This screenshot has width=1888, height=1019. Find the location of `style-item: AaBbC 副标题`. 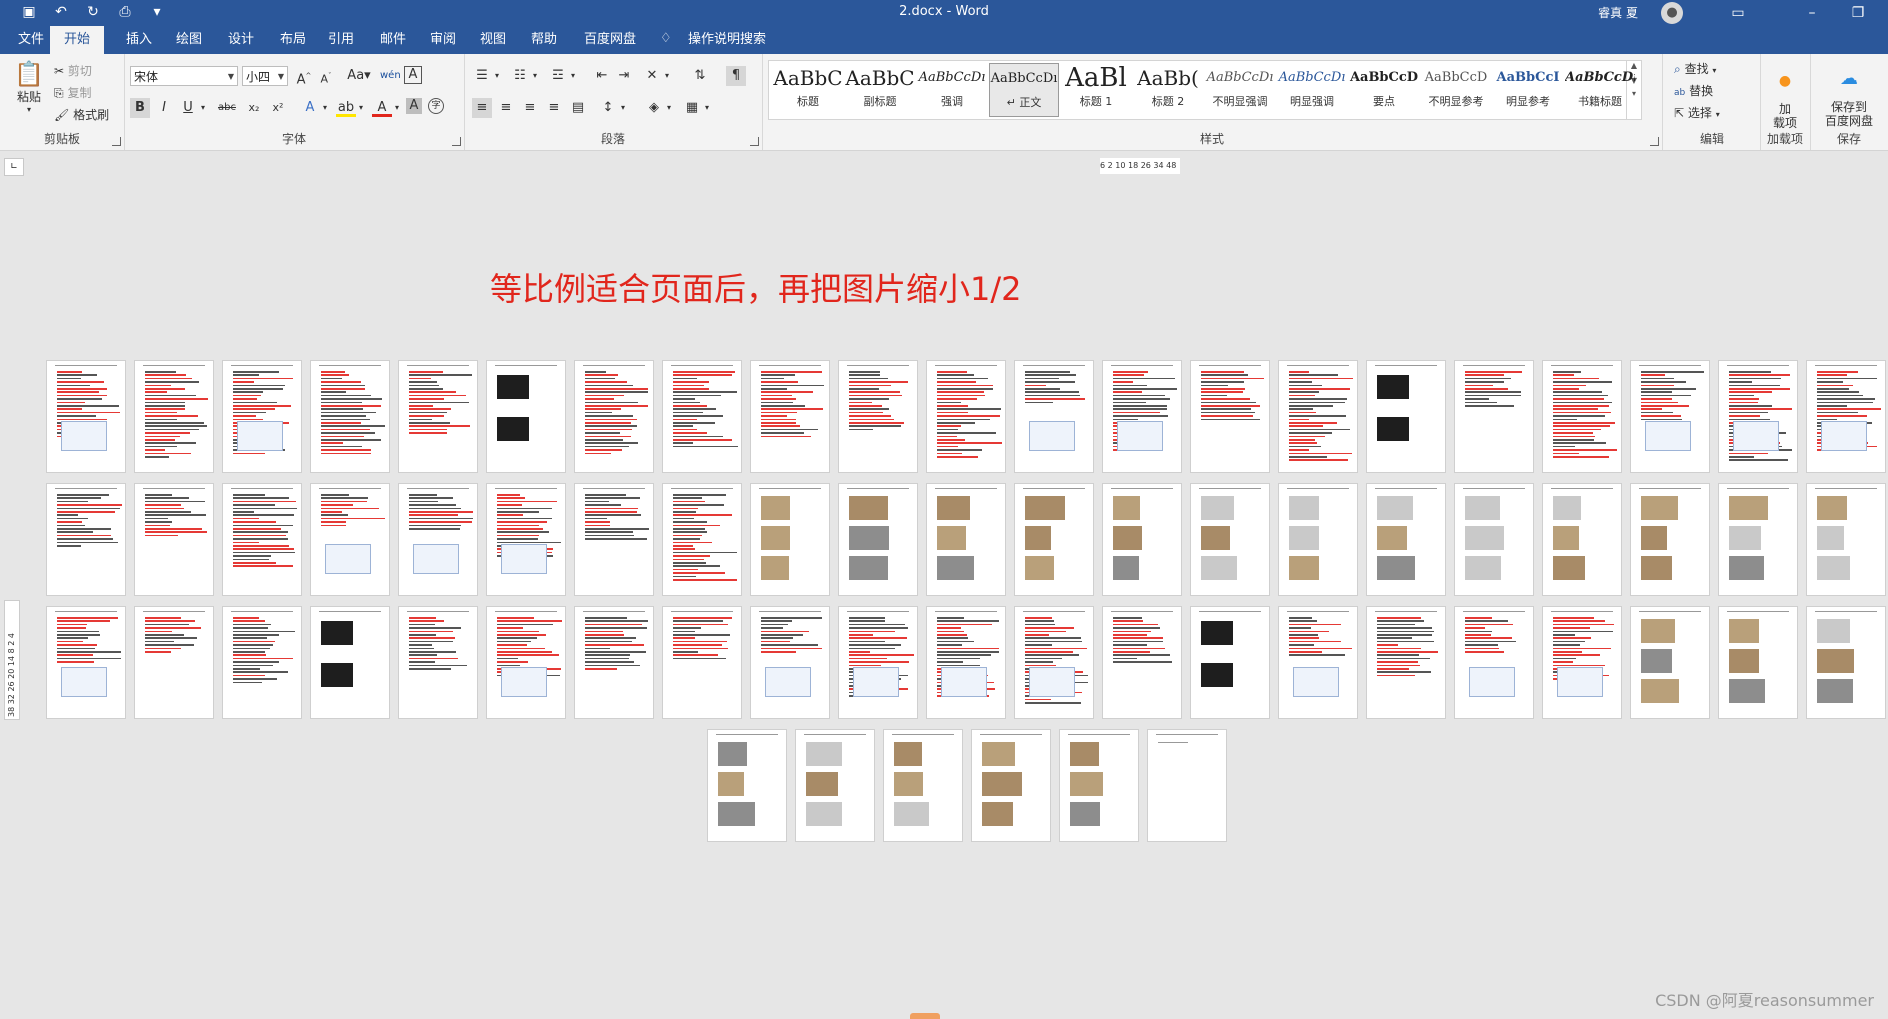

style-item: AaBbC 副标题 is located at coordinates (880, 90).